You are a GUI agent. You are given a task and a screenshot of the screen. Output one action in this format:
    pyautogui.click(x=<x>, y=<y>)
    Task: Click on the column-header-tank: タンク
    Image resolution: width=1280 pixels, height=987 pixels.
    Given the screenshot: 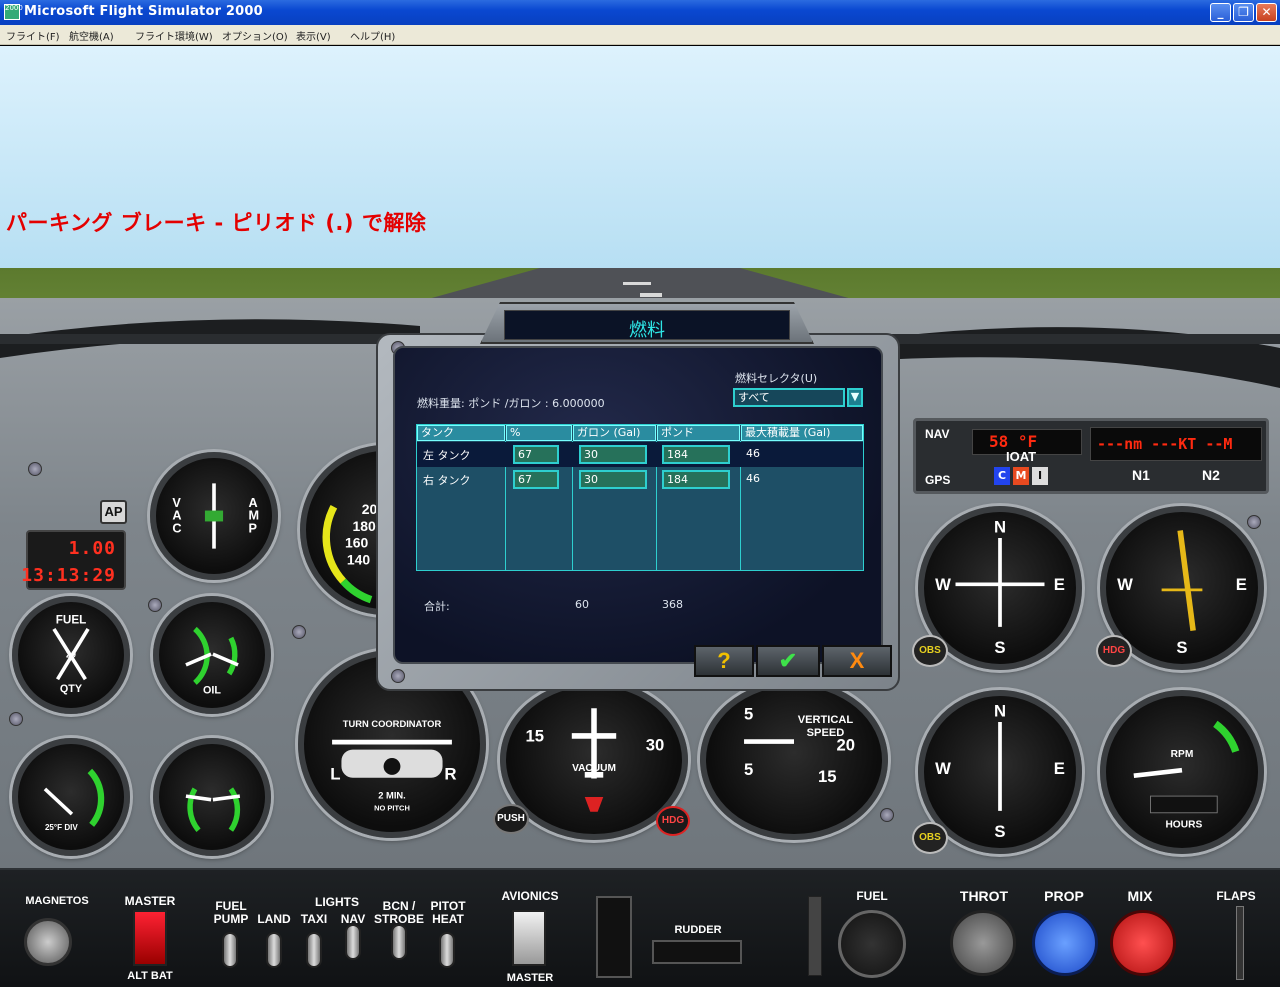 What is the action you would take?
    pyautogui.click(x=461, y=433)
    